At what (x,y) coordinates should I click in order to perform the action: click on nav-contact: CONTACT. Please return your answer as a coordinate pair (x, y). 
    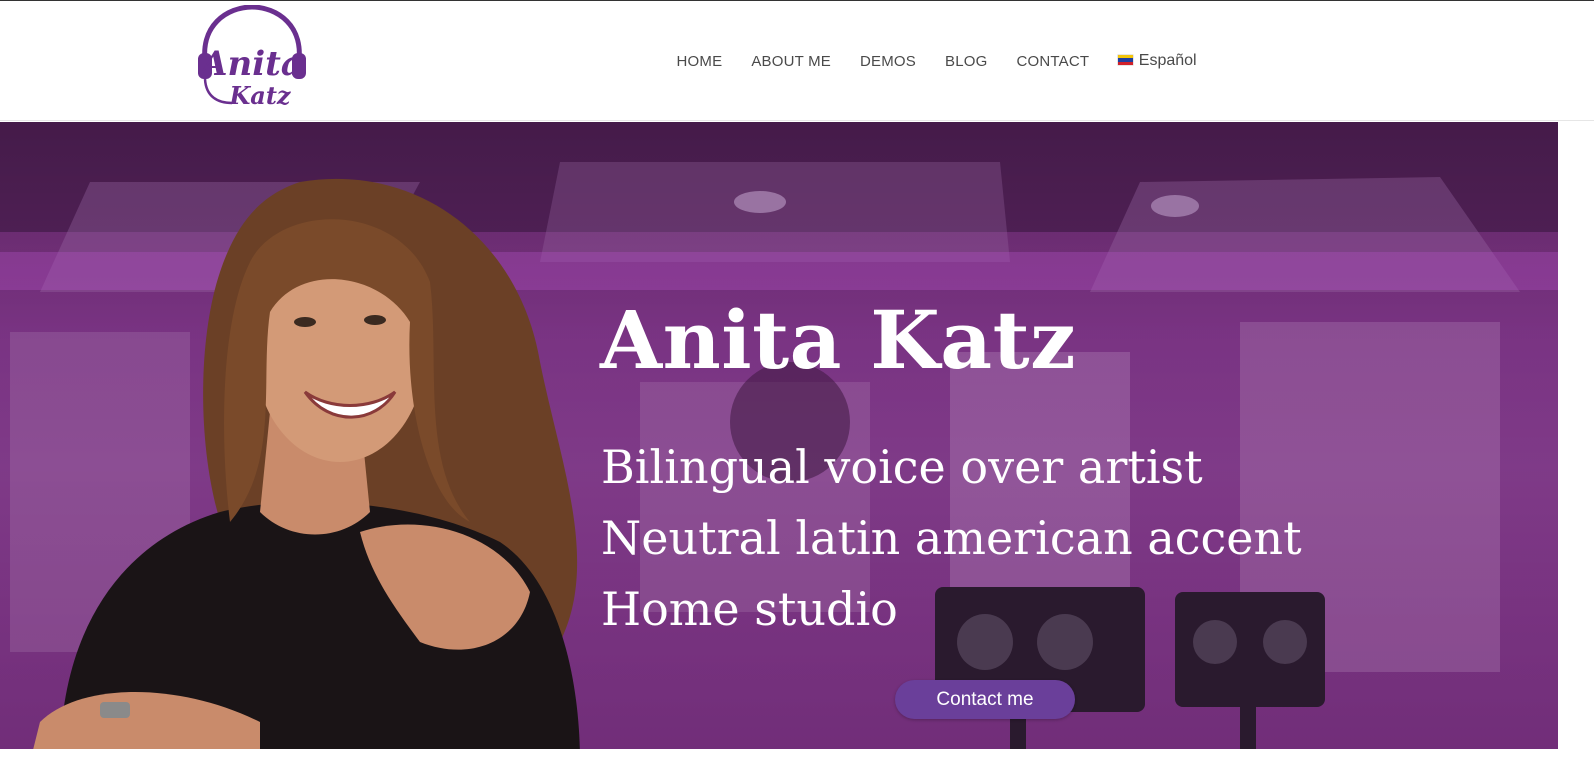
    Looking at the image, I should click on (1053, 61).